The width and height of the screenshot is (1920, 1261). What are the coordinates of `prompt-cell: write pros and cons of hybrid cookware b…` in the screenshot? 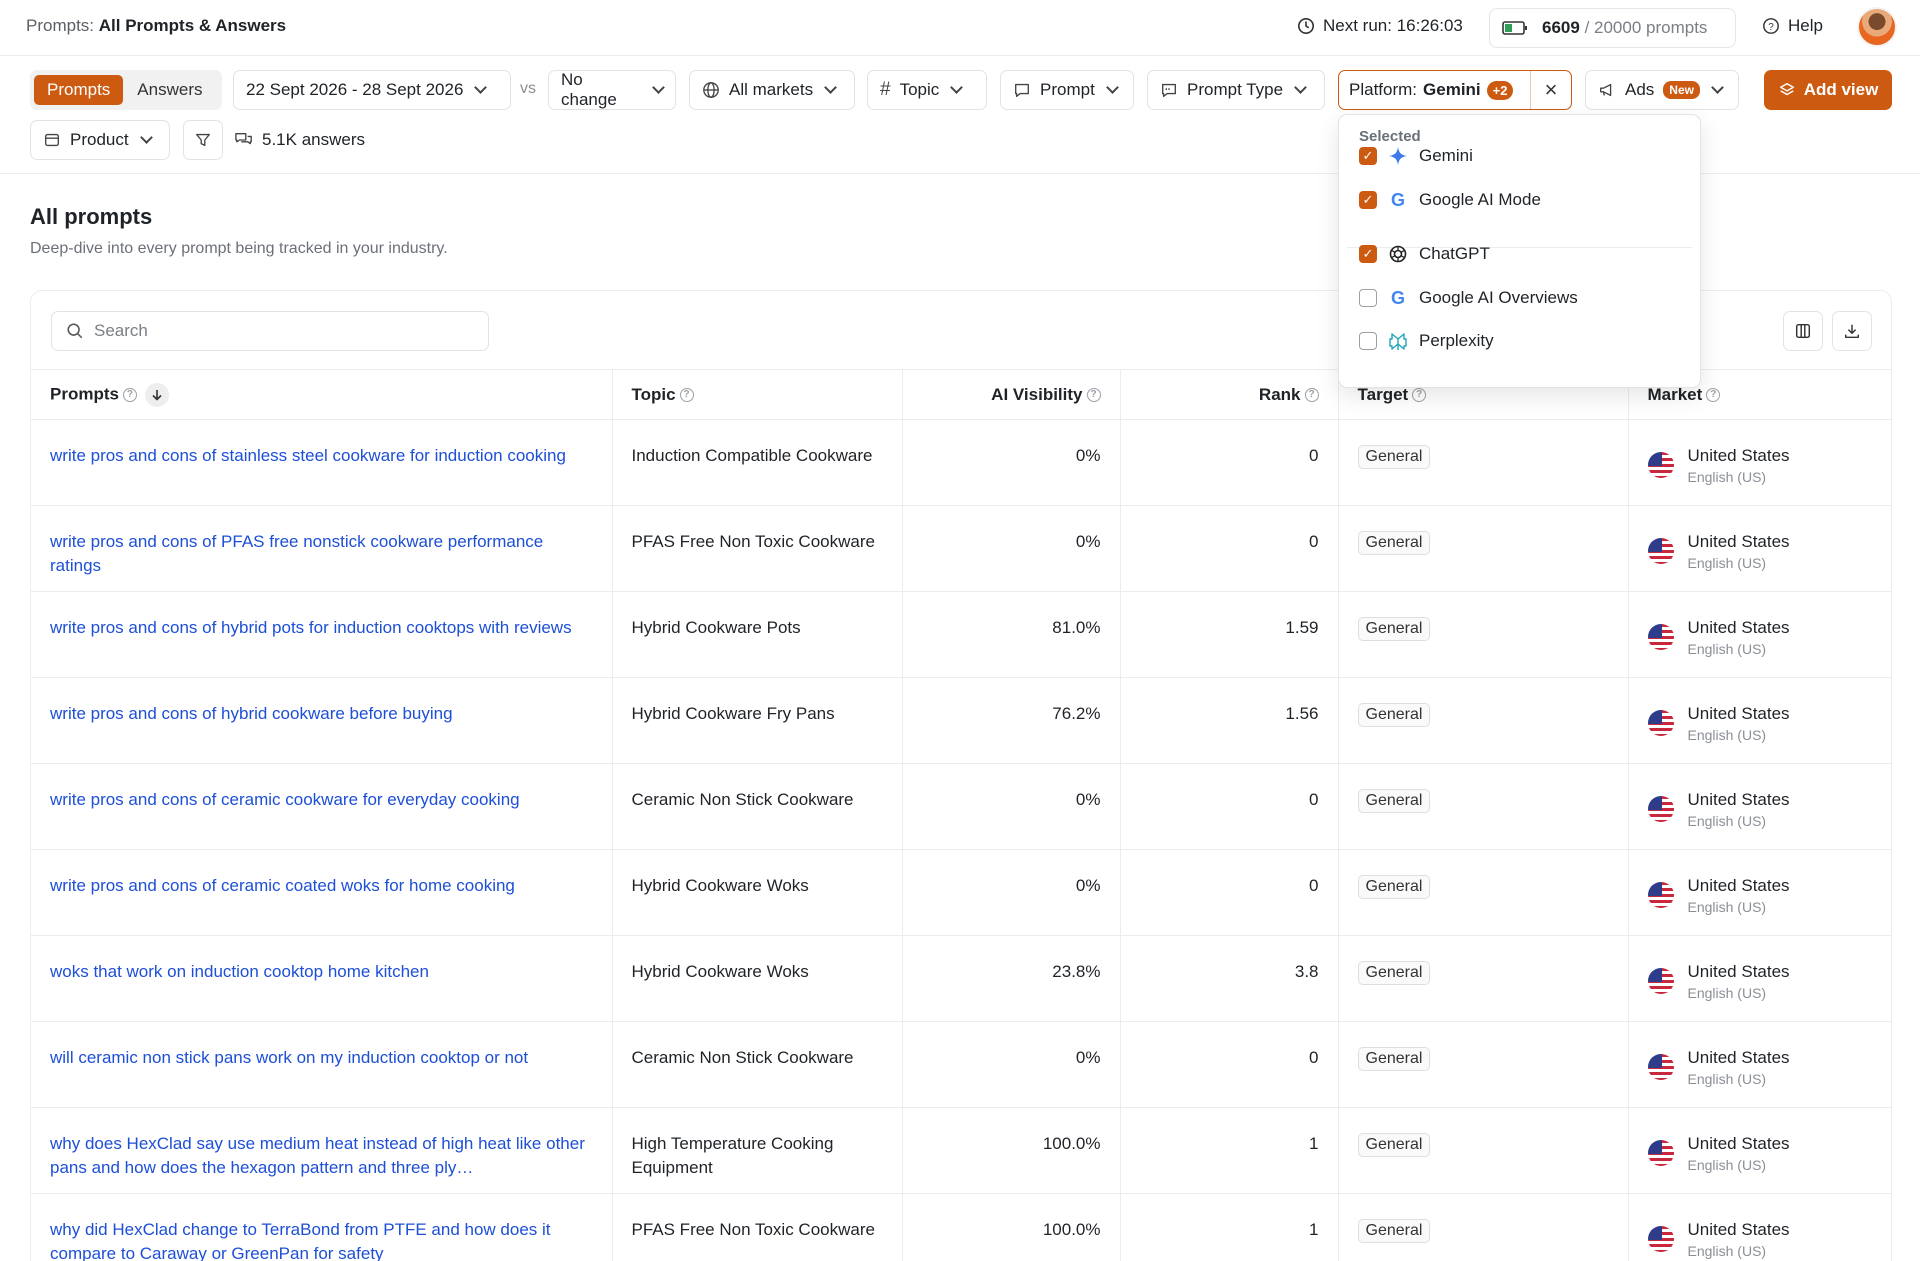 It's located at (321, 720).